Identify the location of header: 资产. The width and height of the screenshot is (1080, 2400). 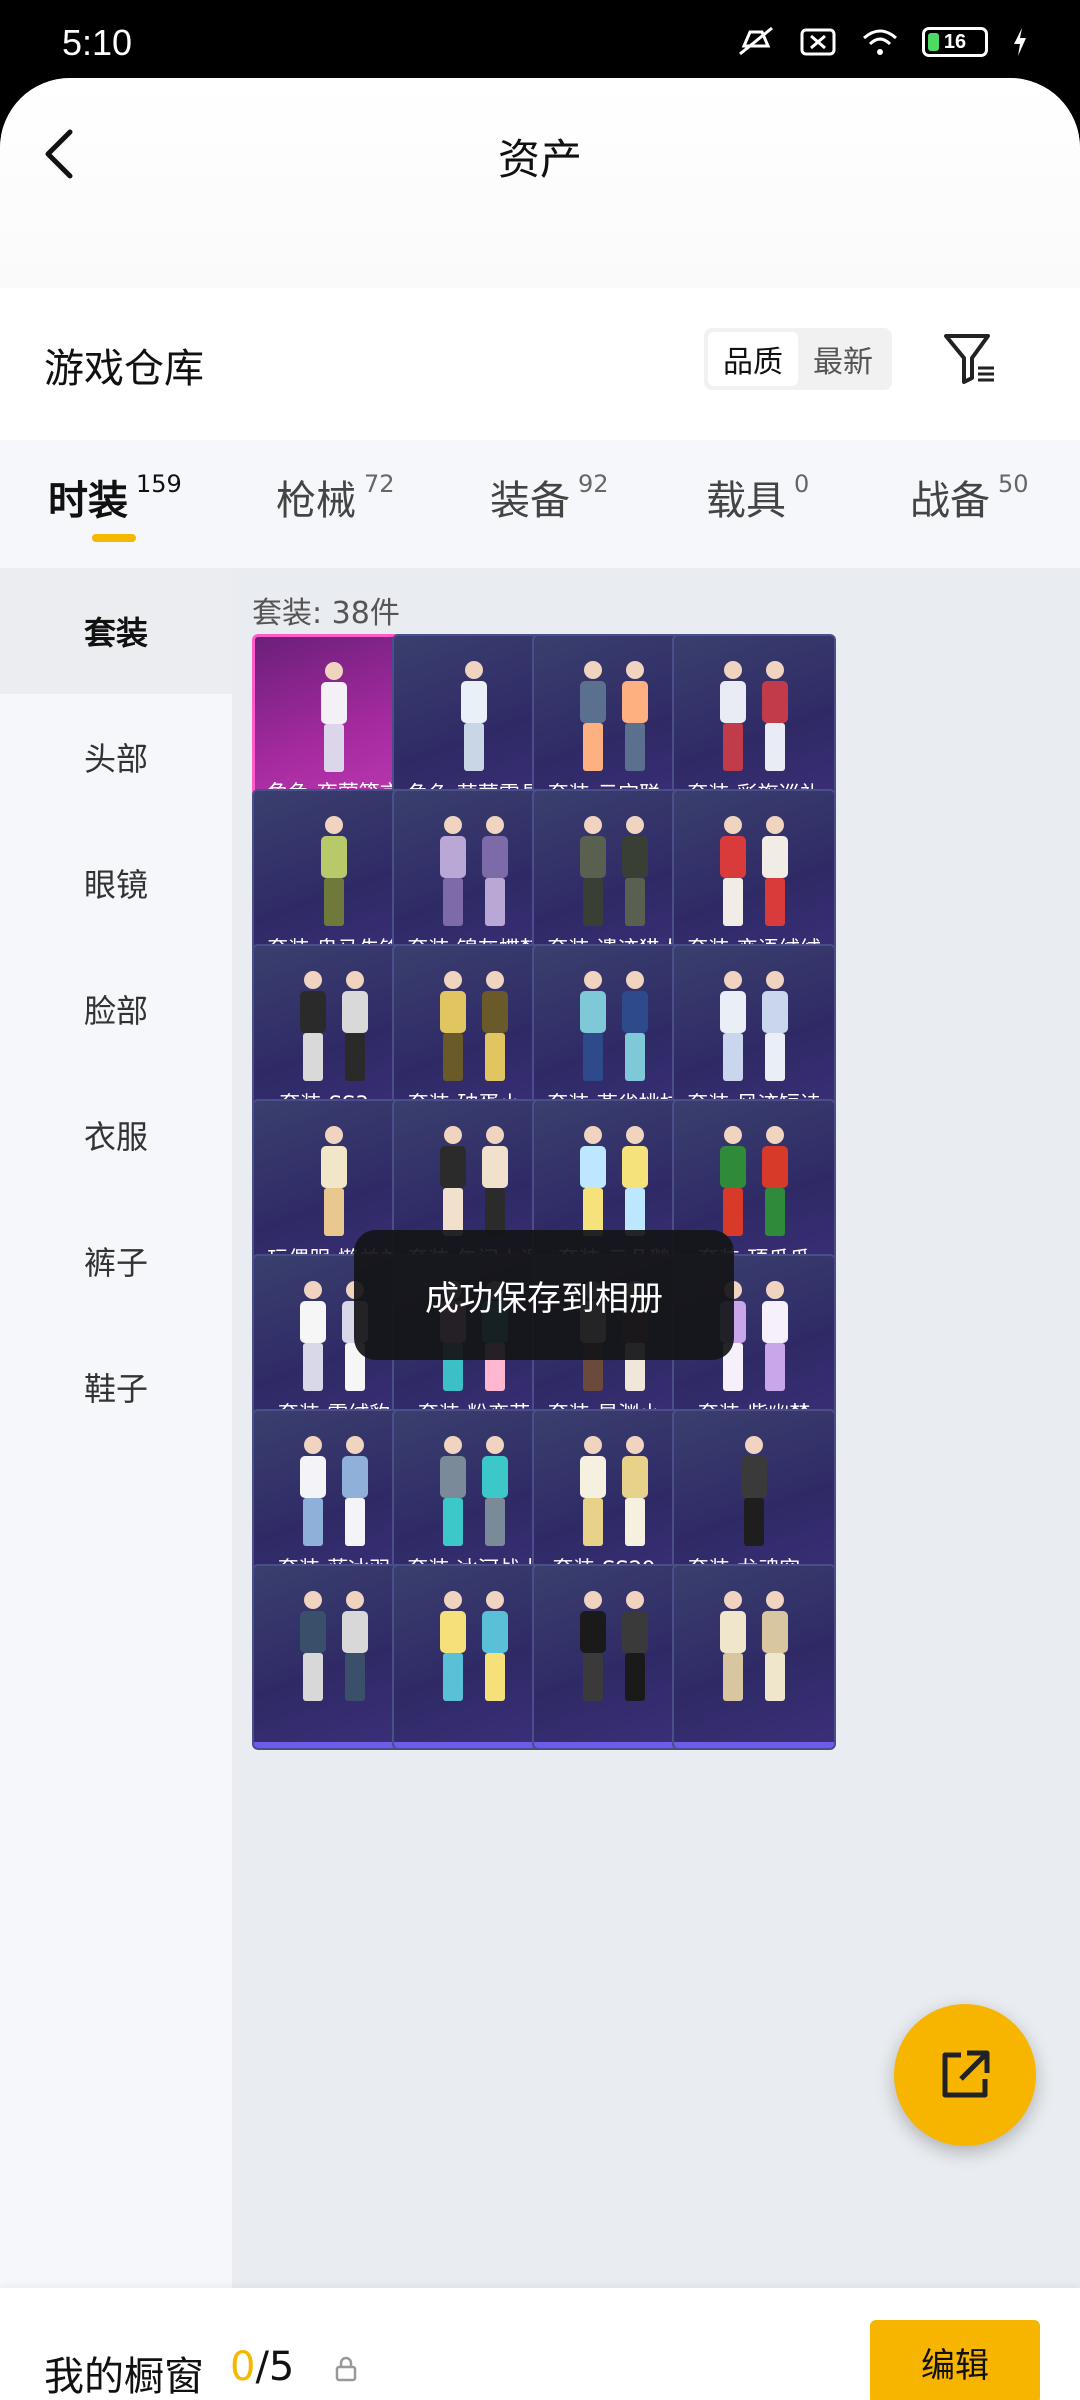
(540, 183).